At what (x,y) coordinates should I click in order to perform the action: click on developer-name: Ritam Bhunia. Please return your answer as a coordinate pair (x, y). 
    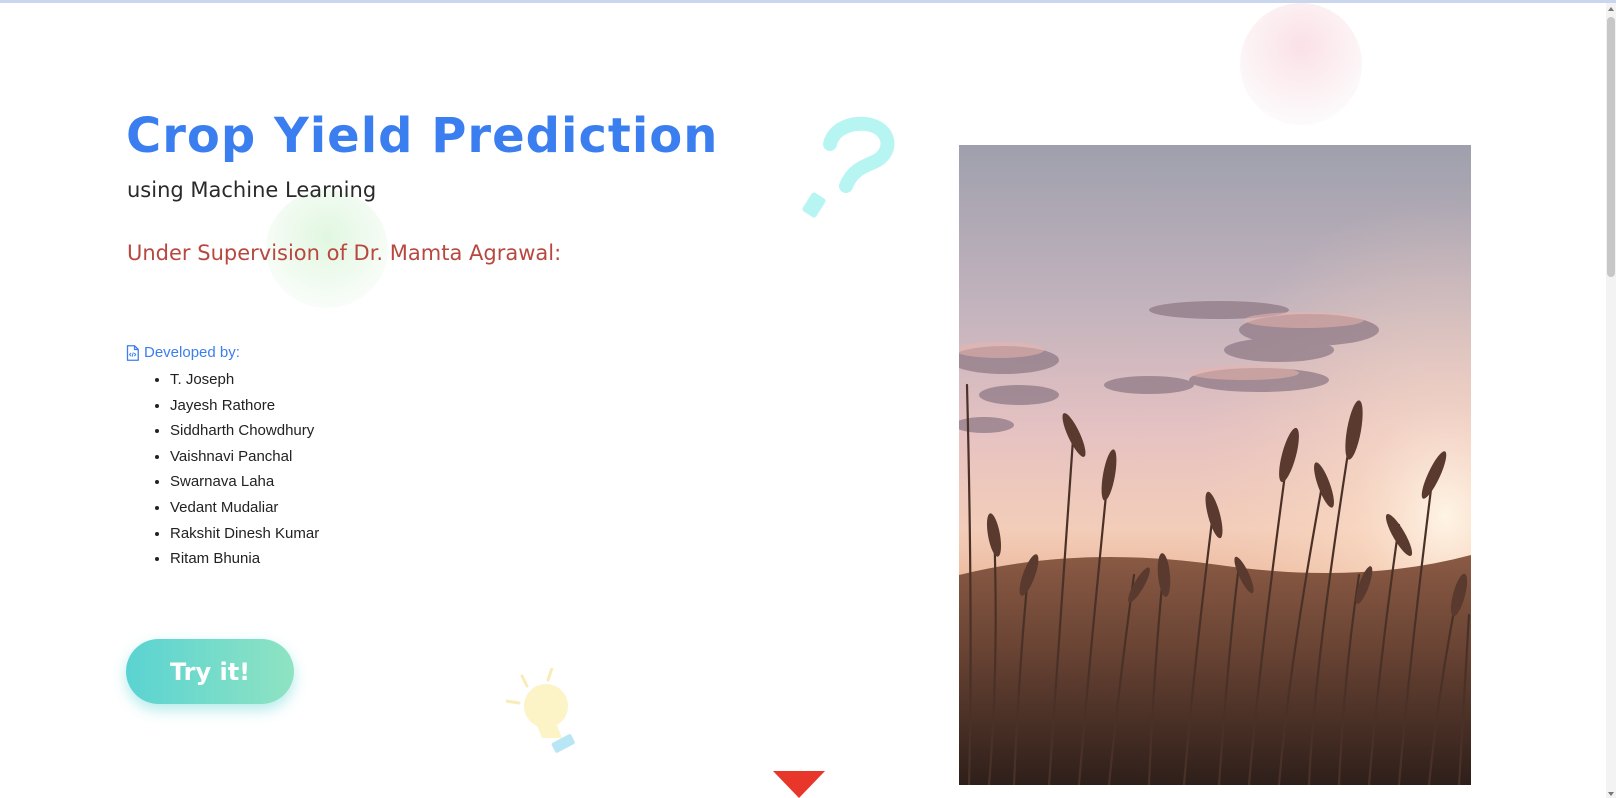
    Looking at the image, I should click on (244, 559).